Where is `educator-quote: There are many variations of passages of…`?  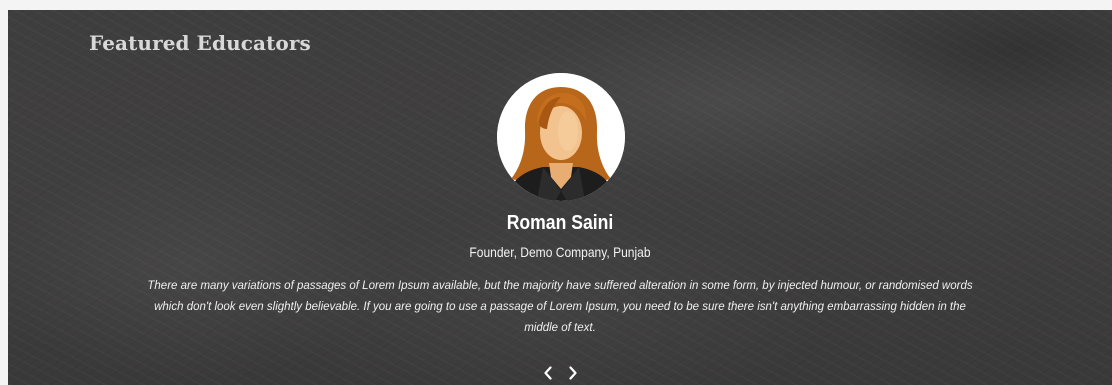 educator-quote: There are many variations of passages of… is located at coordinates (560, 307).